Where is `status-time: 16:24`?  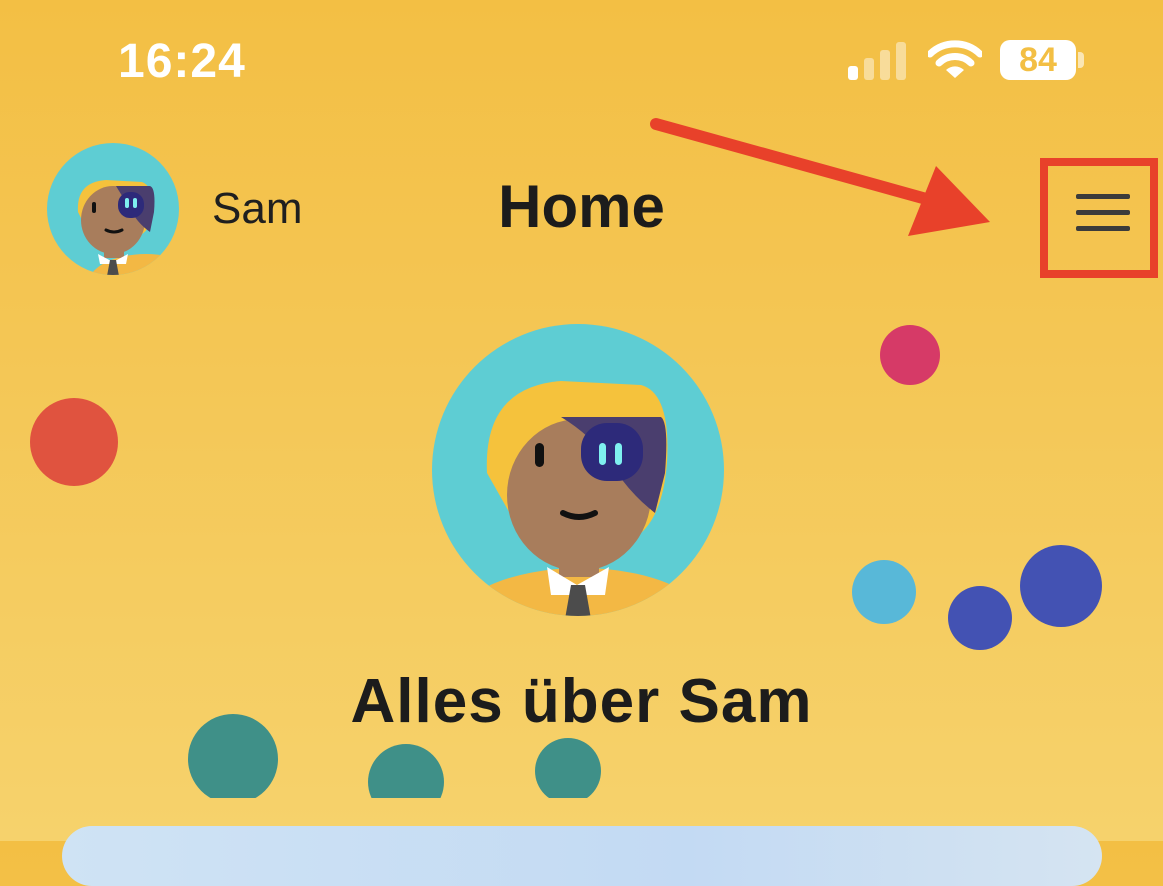 status-time: 16:24 is located at coordinates (182, 61).